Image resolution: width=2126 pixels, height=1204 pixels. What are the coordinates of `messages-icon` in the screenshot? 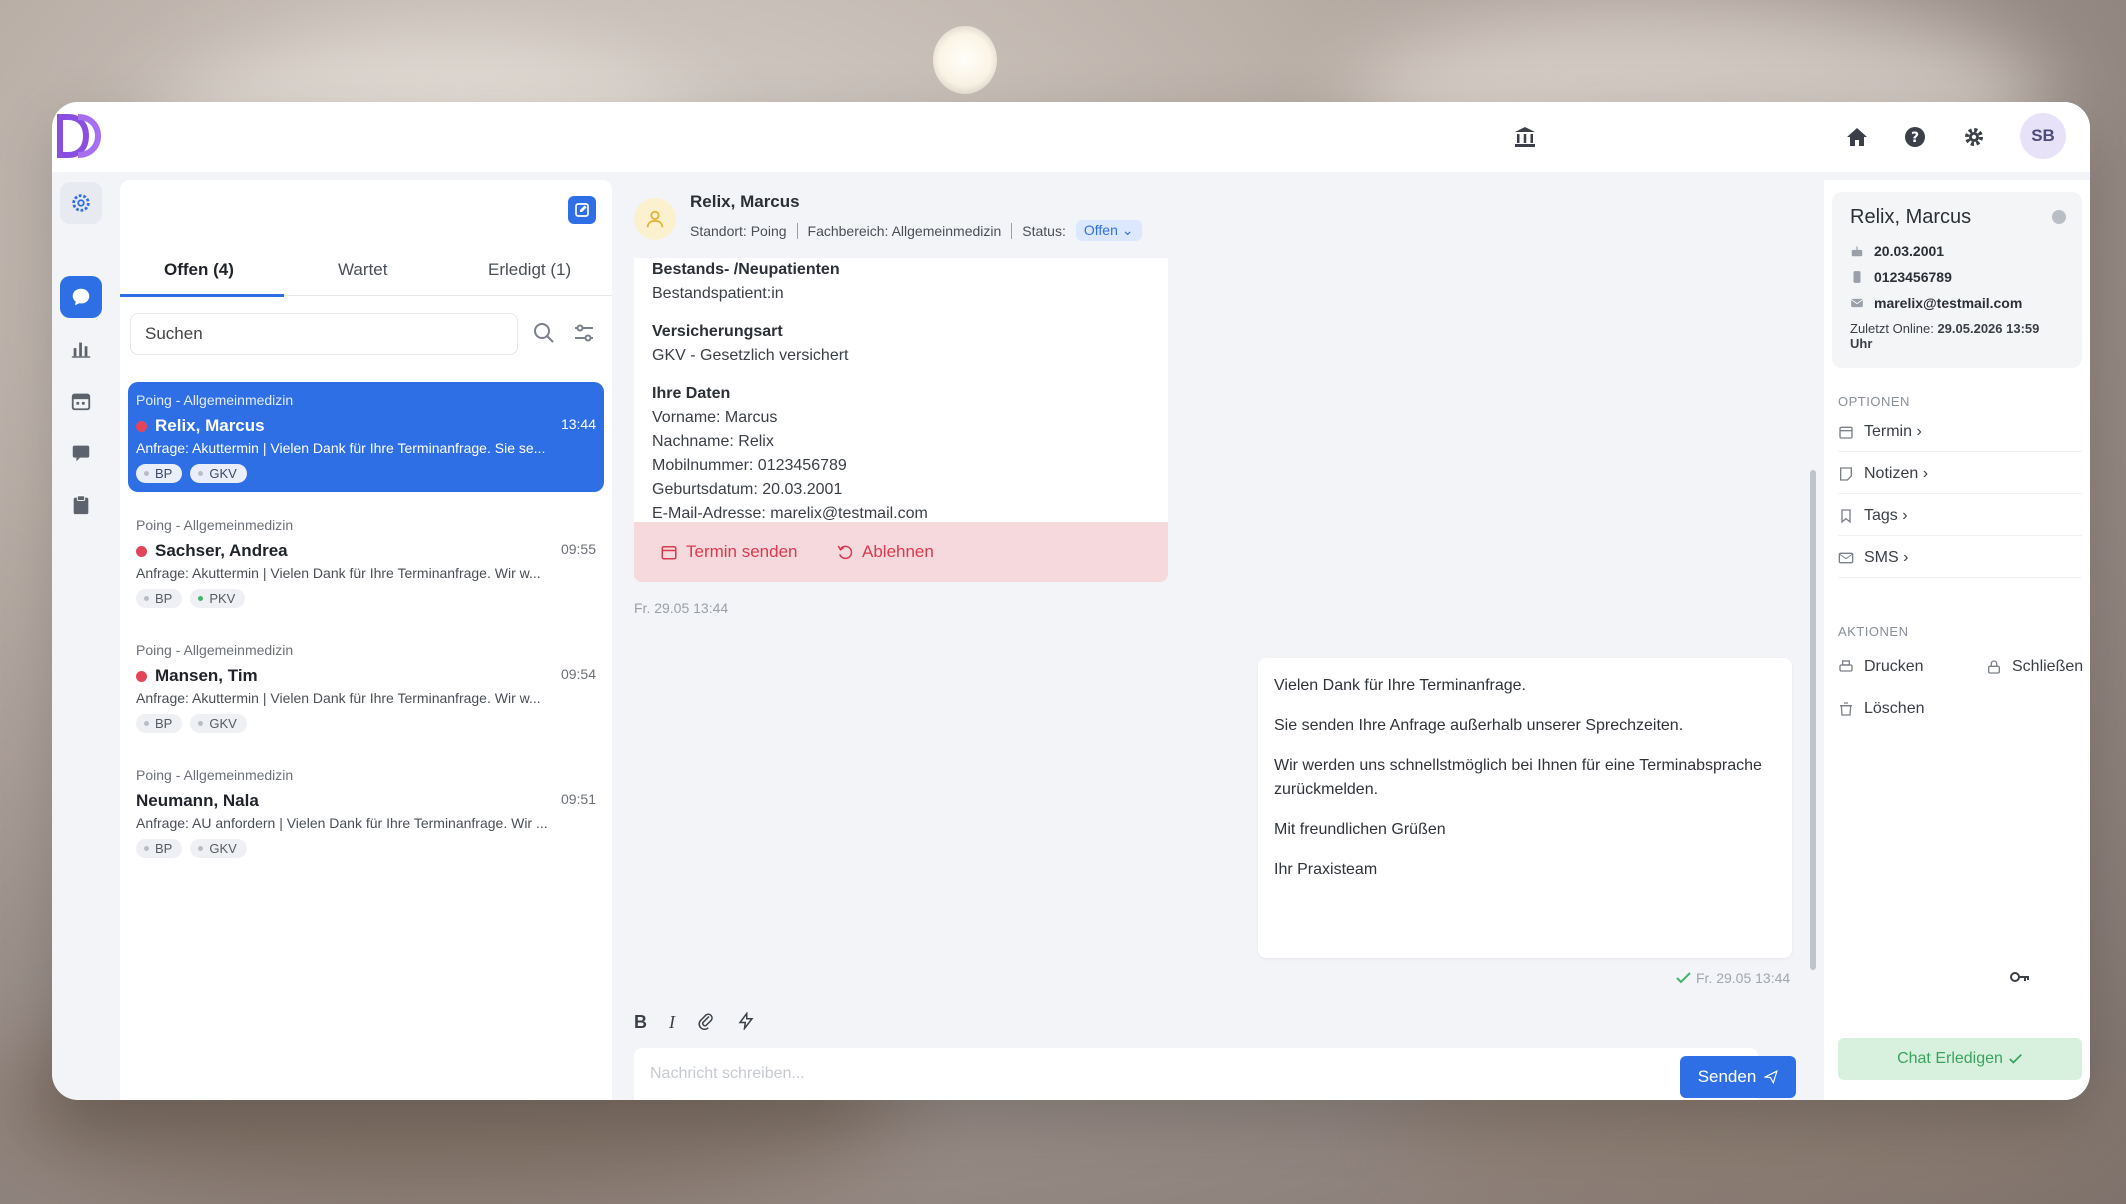 It's located at (81, 453).